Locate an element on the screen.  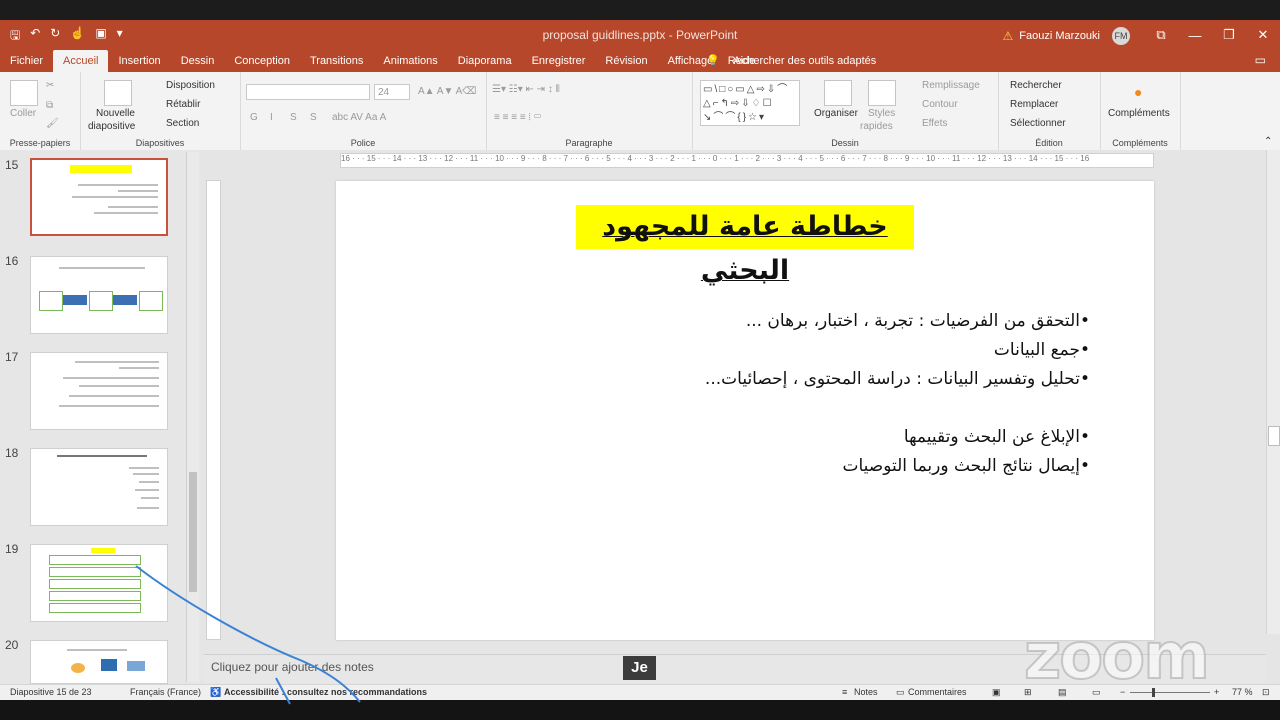
reset-button: Rétablir is located at coordinates (183, 104).